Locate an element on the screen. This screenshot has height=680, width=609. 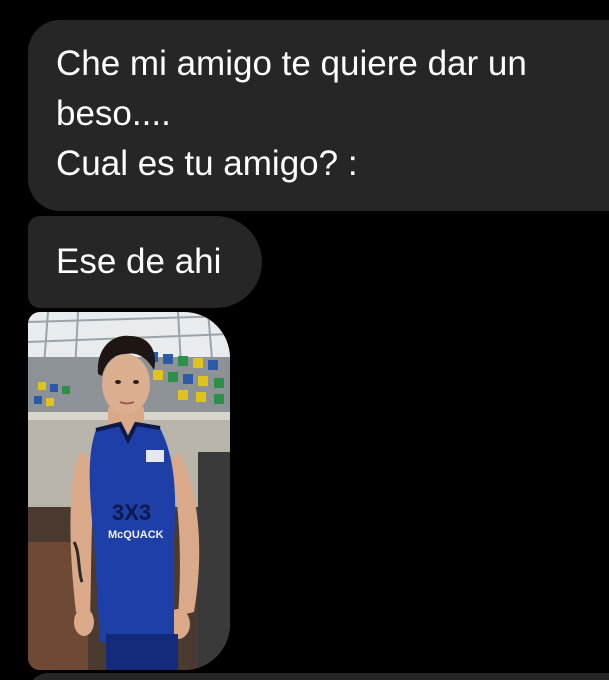
incoming-message-bubble: Ese de ahi is located at coordinates (145, 262).